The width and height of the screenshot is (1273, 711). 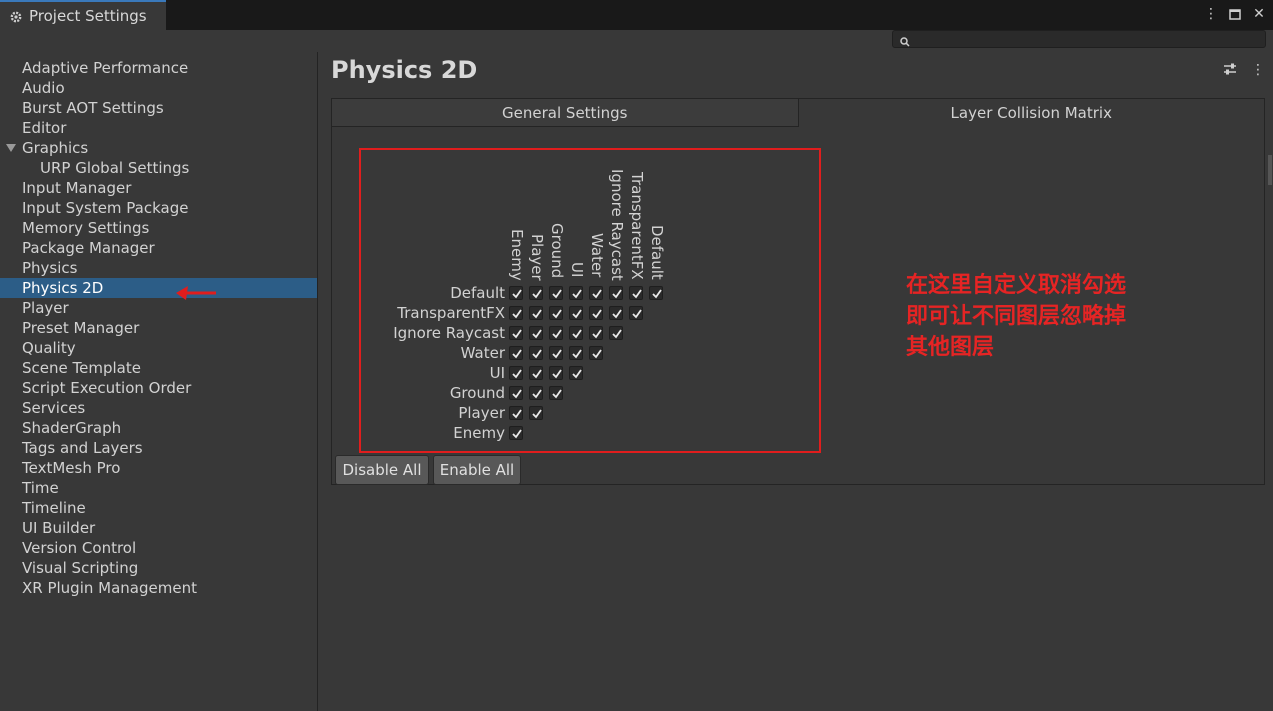 What do you see at coordinates (477, 393) in the screenshot?
I see `matrix-row-label: Ground` at bounding box center [477, 393].